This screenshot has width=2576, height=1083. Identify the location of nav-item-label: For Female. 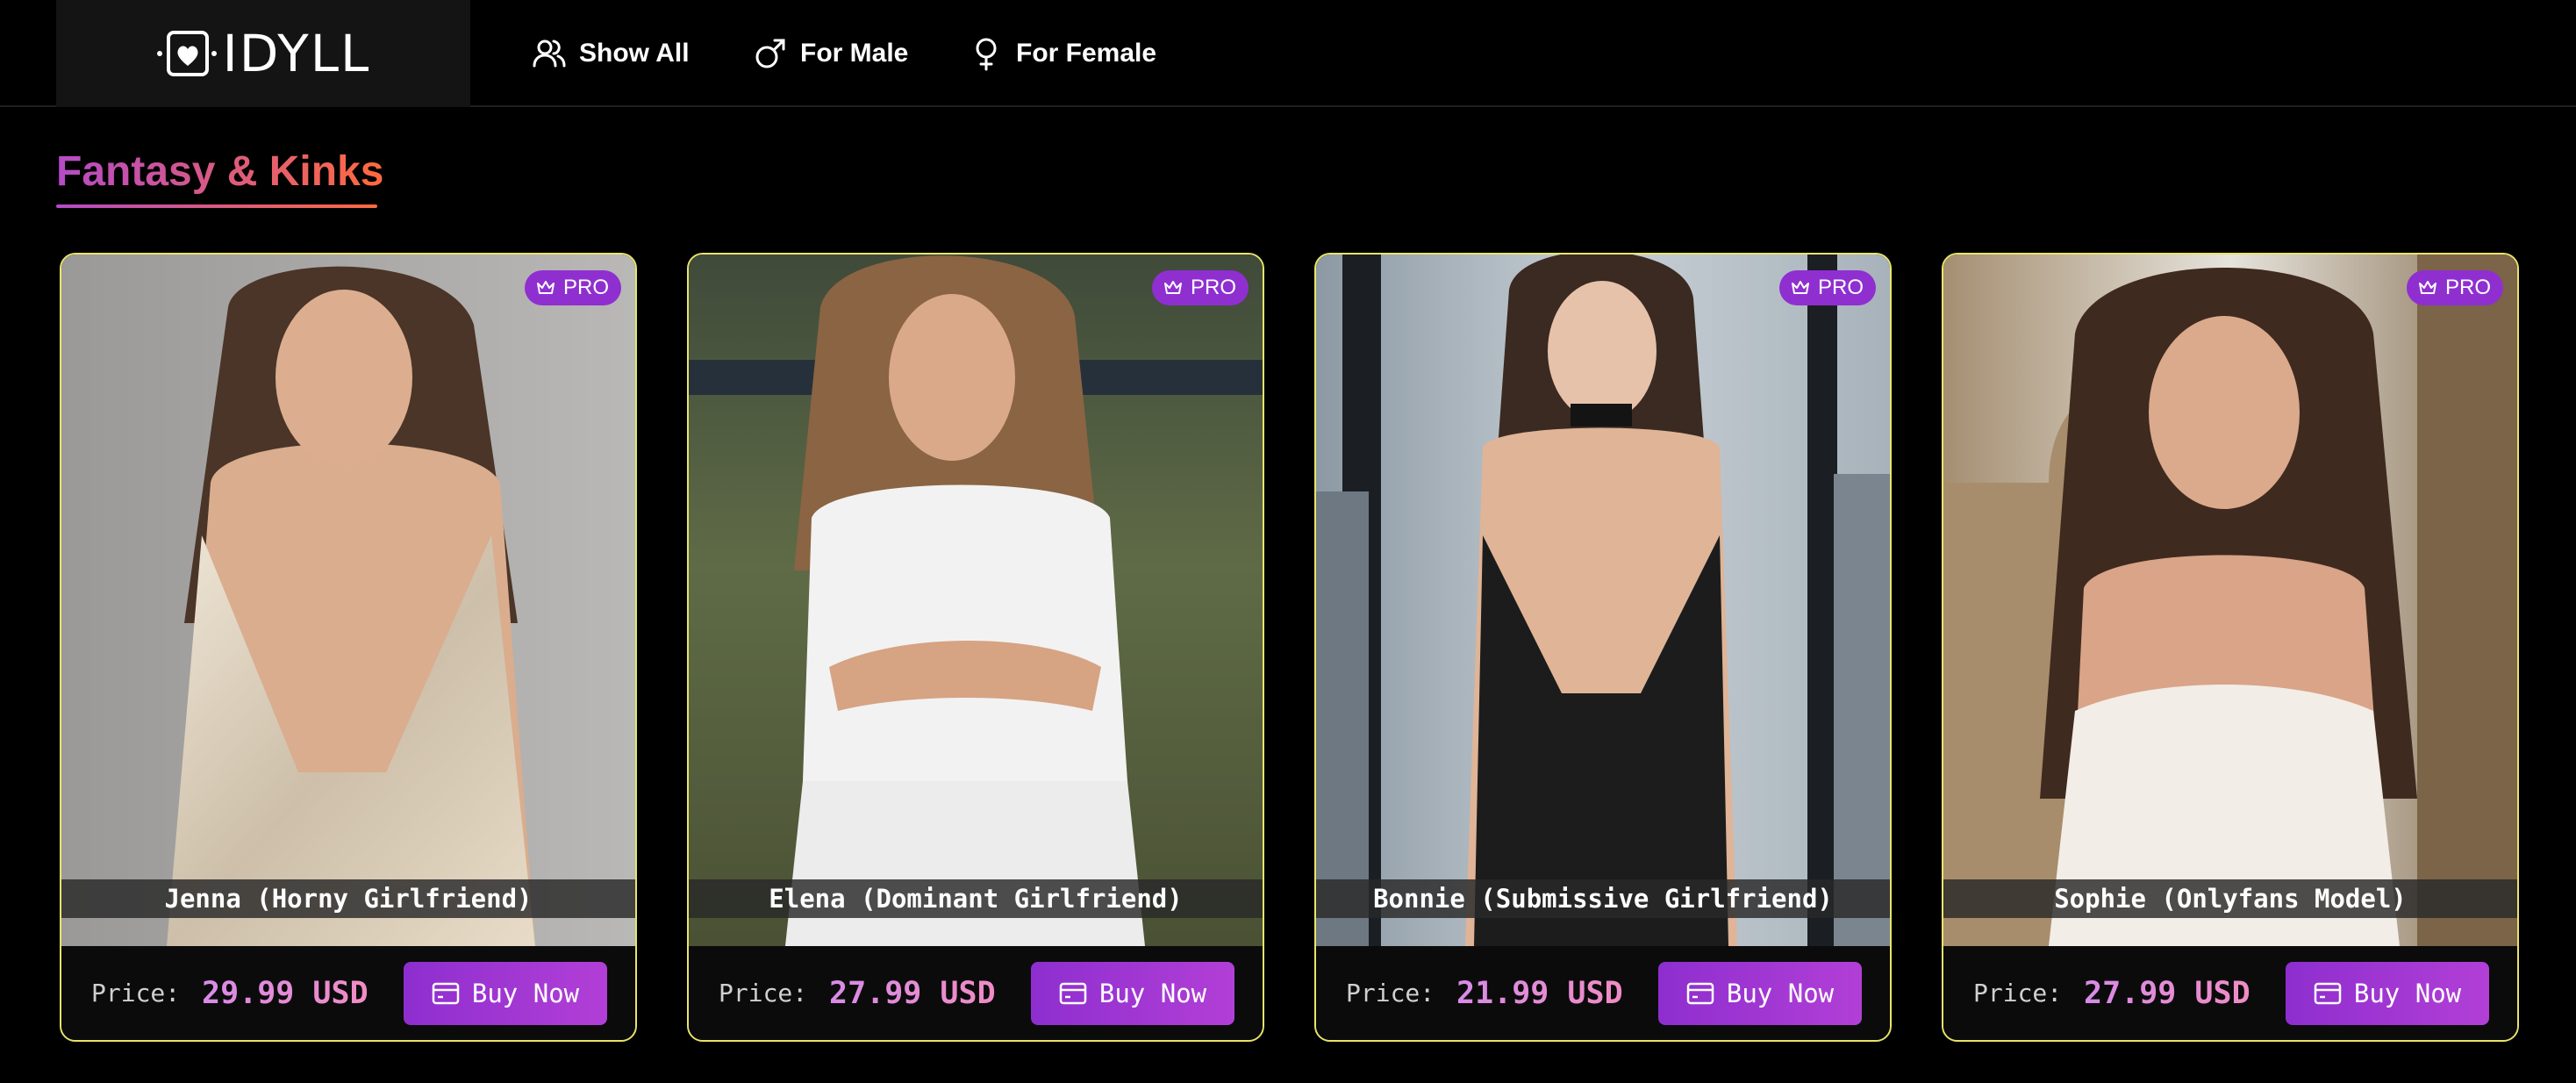
(1086, 53).